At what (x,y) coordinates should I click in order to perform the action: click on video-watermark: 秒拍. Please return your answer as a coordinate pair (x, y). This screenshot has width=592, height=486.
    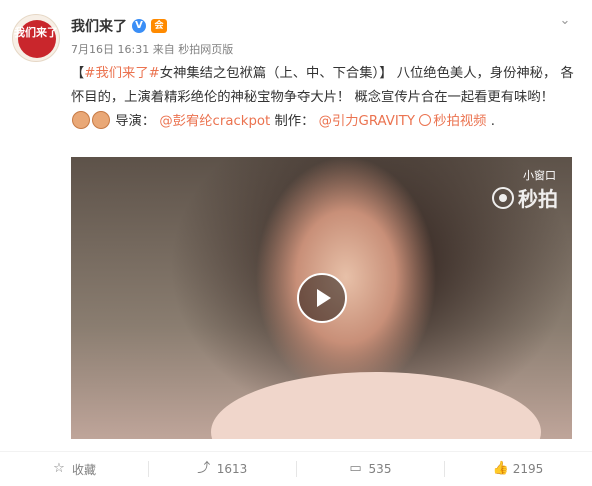
    Looking at the image, I should click on (525, 197).